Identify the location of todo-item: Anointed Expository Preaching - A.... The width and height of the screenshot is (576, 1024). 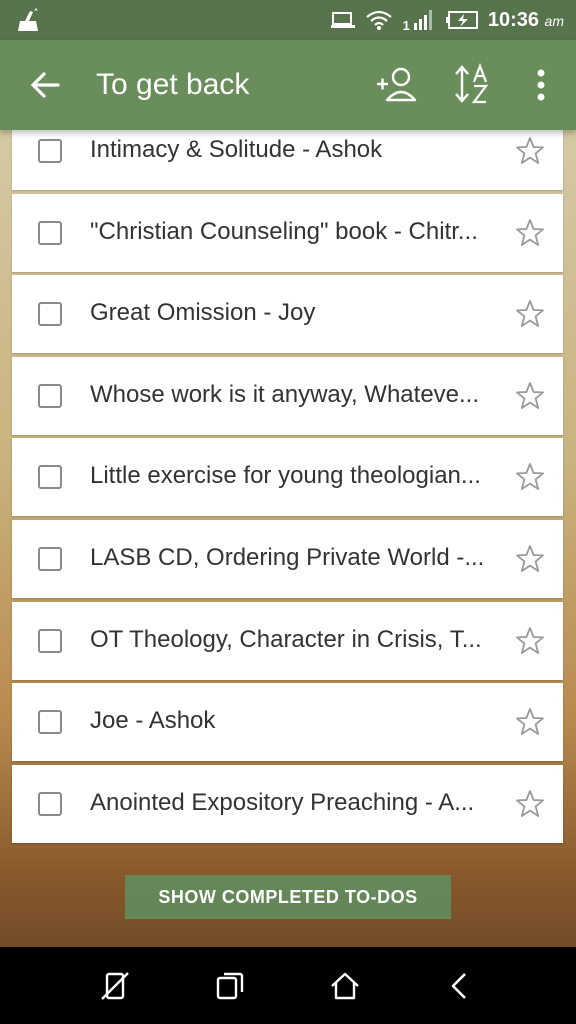
(287, 803).